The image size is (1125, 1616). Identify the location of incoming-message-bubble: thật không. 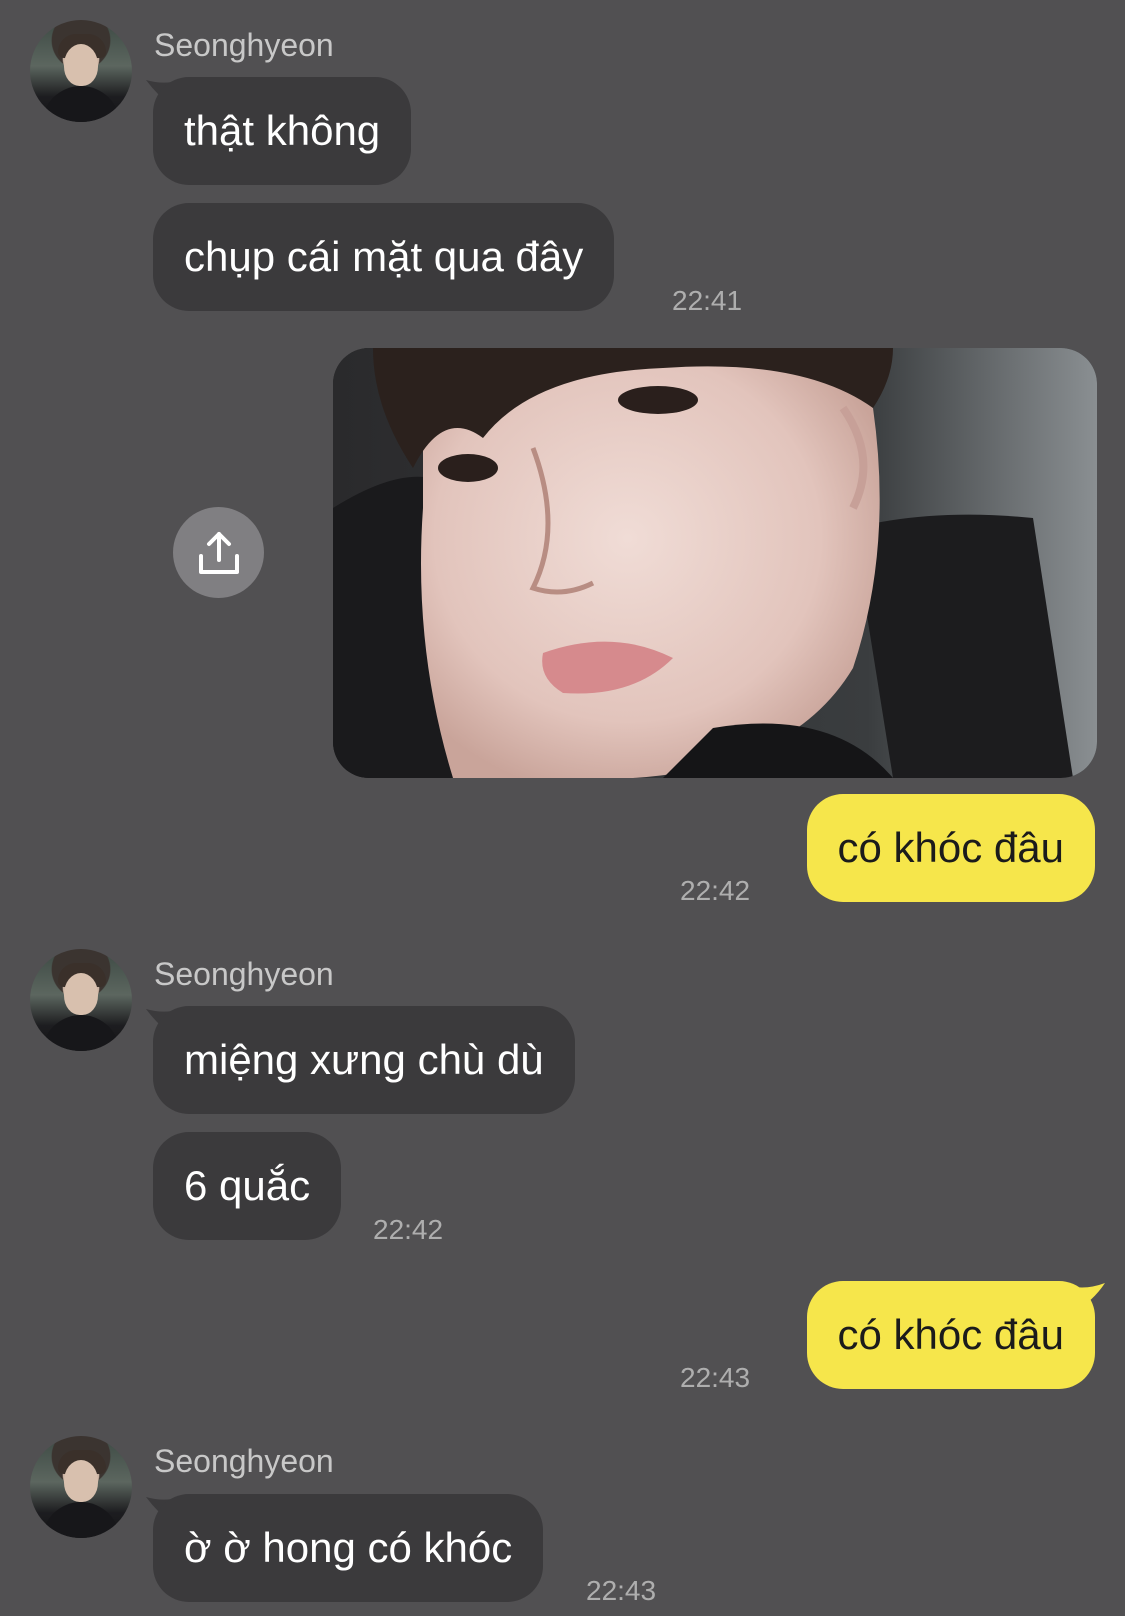
(282, 131).